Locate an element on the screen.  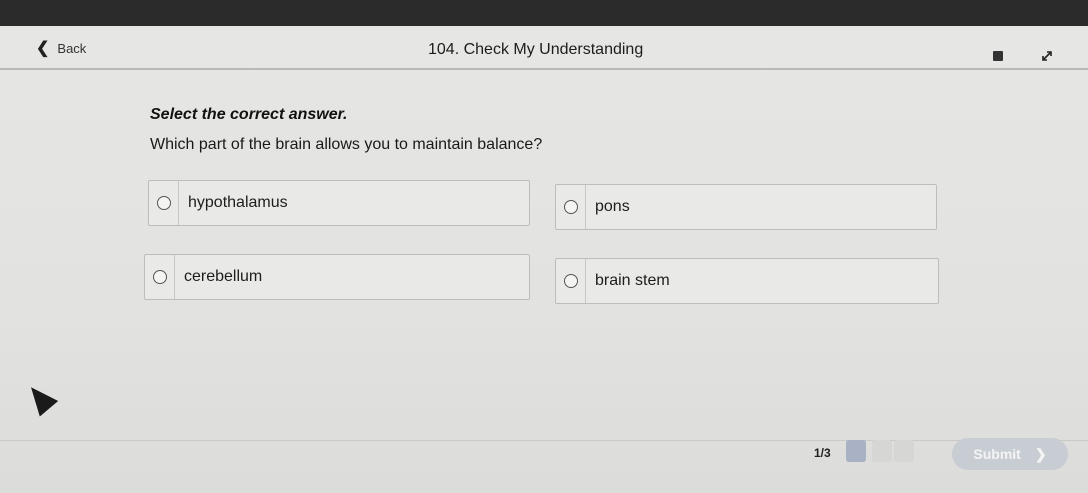
option-label: hypothalamus is located at coordinates (238, 202).